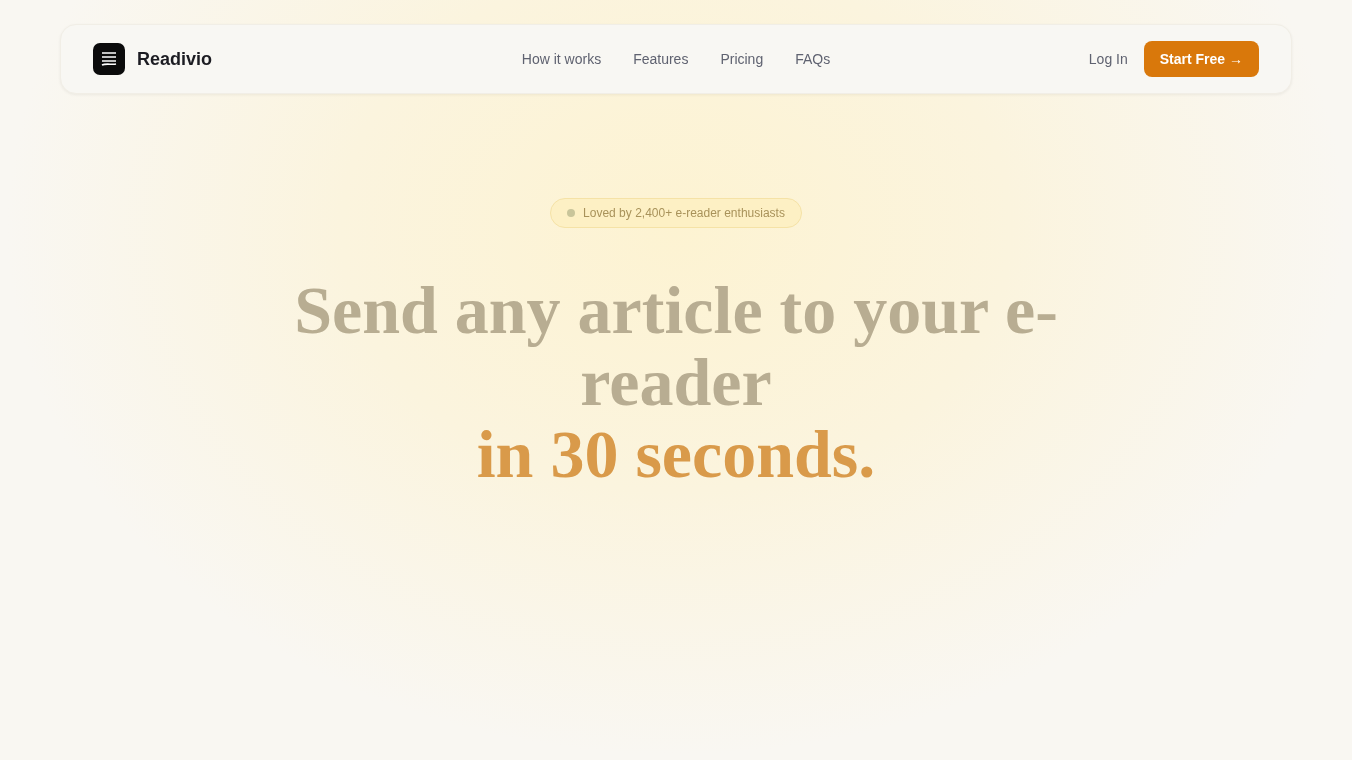  What do you see at coordinates (561, 59) in the screenshot?
I see `nav-link: How it works` at bounding box center [561, 59].